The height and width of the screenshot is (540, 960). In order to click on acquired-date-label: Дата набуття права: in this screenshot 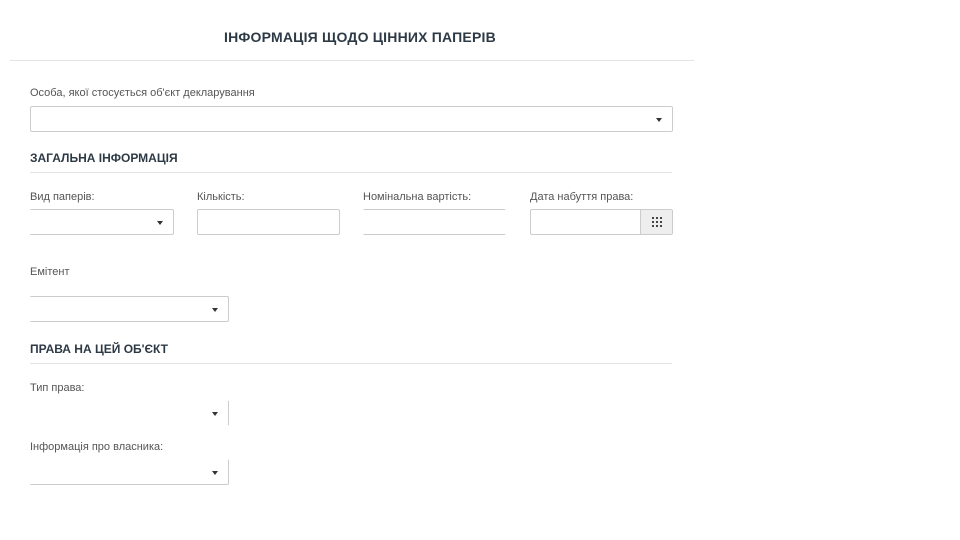, I will do `click(582, 197)`.